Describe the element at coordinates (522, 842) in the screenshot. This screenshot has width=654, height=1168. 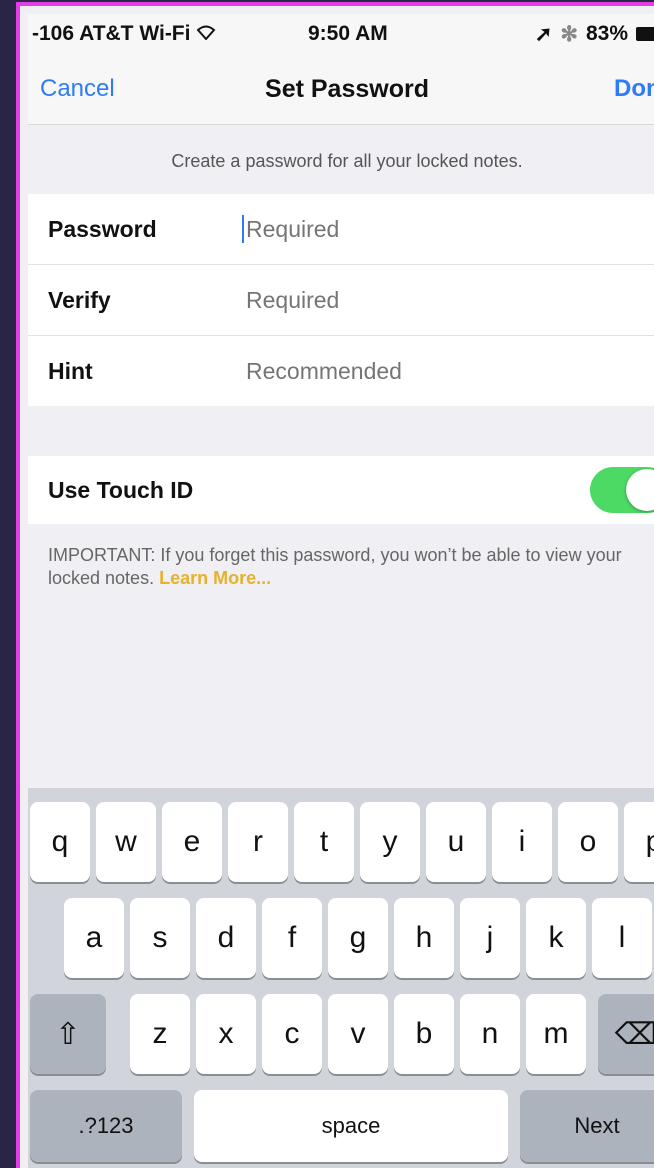
I see `key-i: i` at that location.